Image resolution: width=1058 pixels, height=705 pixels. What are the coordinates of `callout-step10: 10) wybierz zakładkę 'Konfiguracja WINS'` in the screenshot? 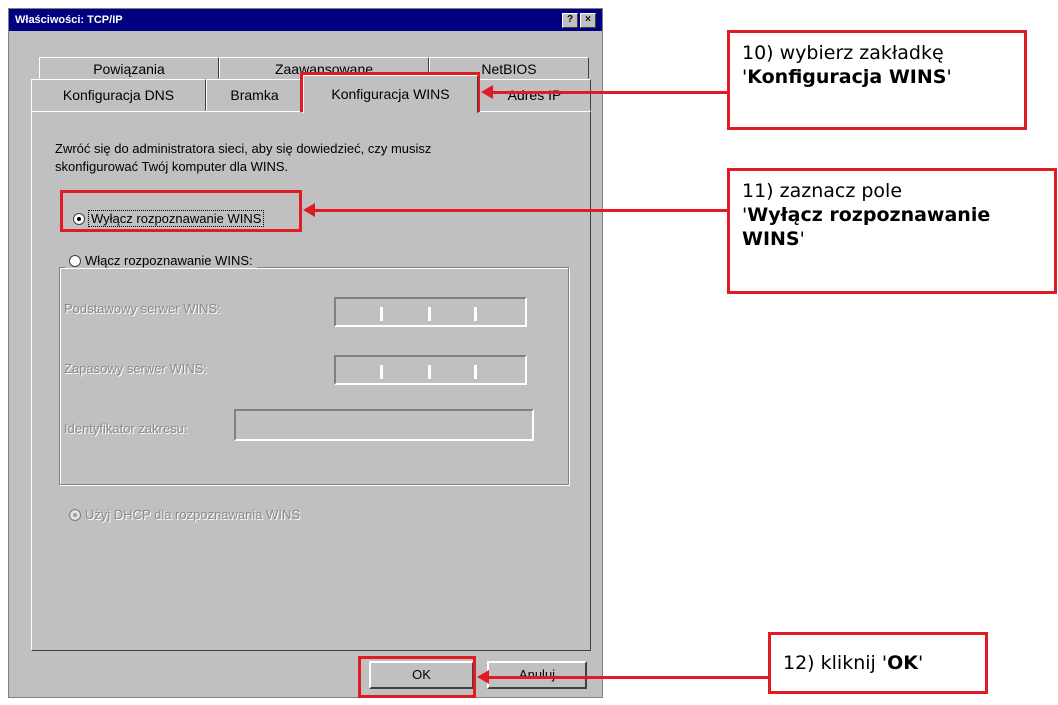 It's located at (877, 80).